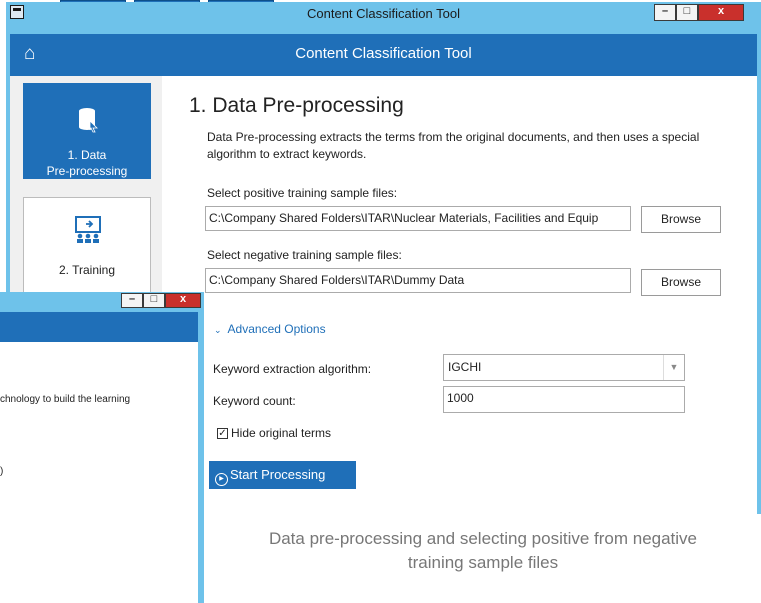 The width and height of the screenshot is (761, 603). I want to click on start-processing-button: ▶ Start Processing, so click(282, 475).